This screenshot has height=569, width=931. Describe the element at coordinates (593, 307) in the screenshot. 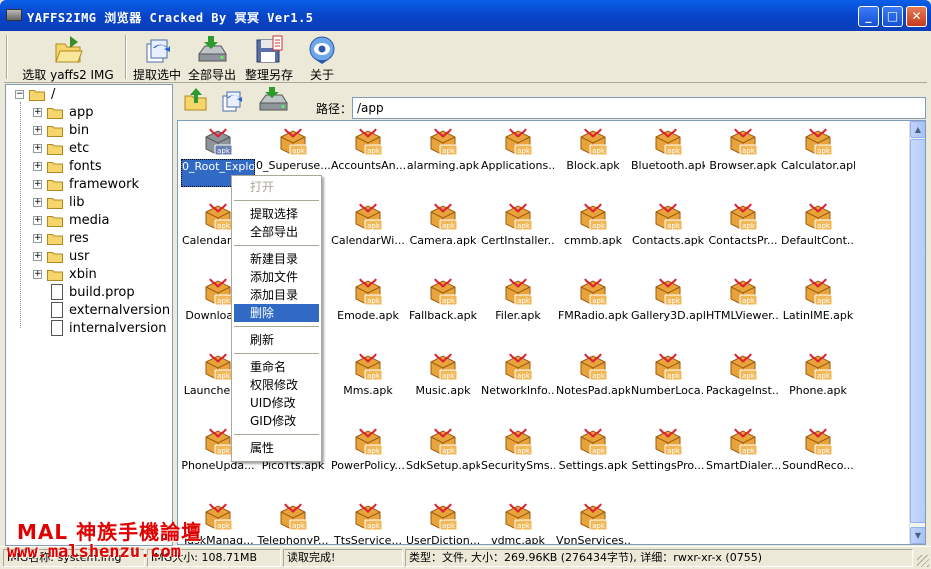

I see `file-item: apk FMRadio.apk` at that location.